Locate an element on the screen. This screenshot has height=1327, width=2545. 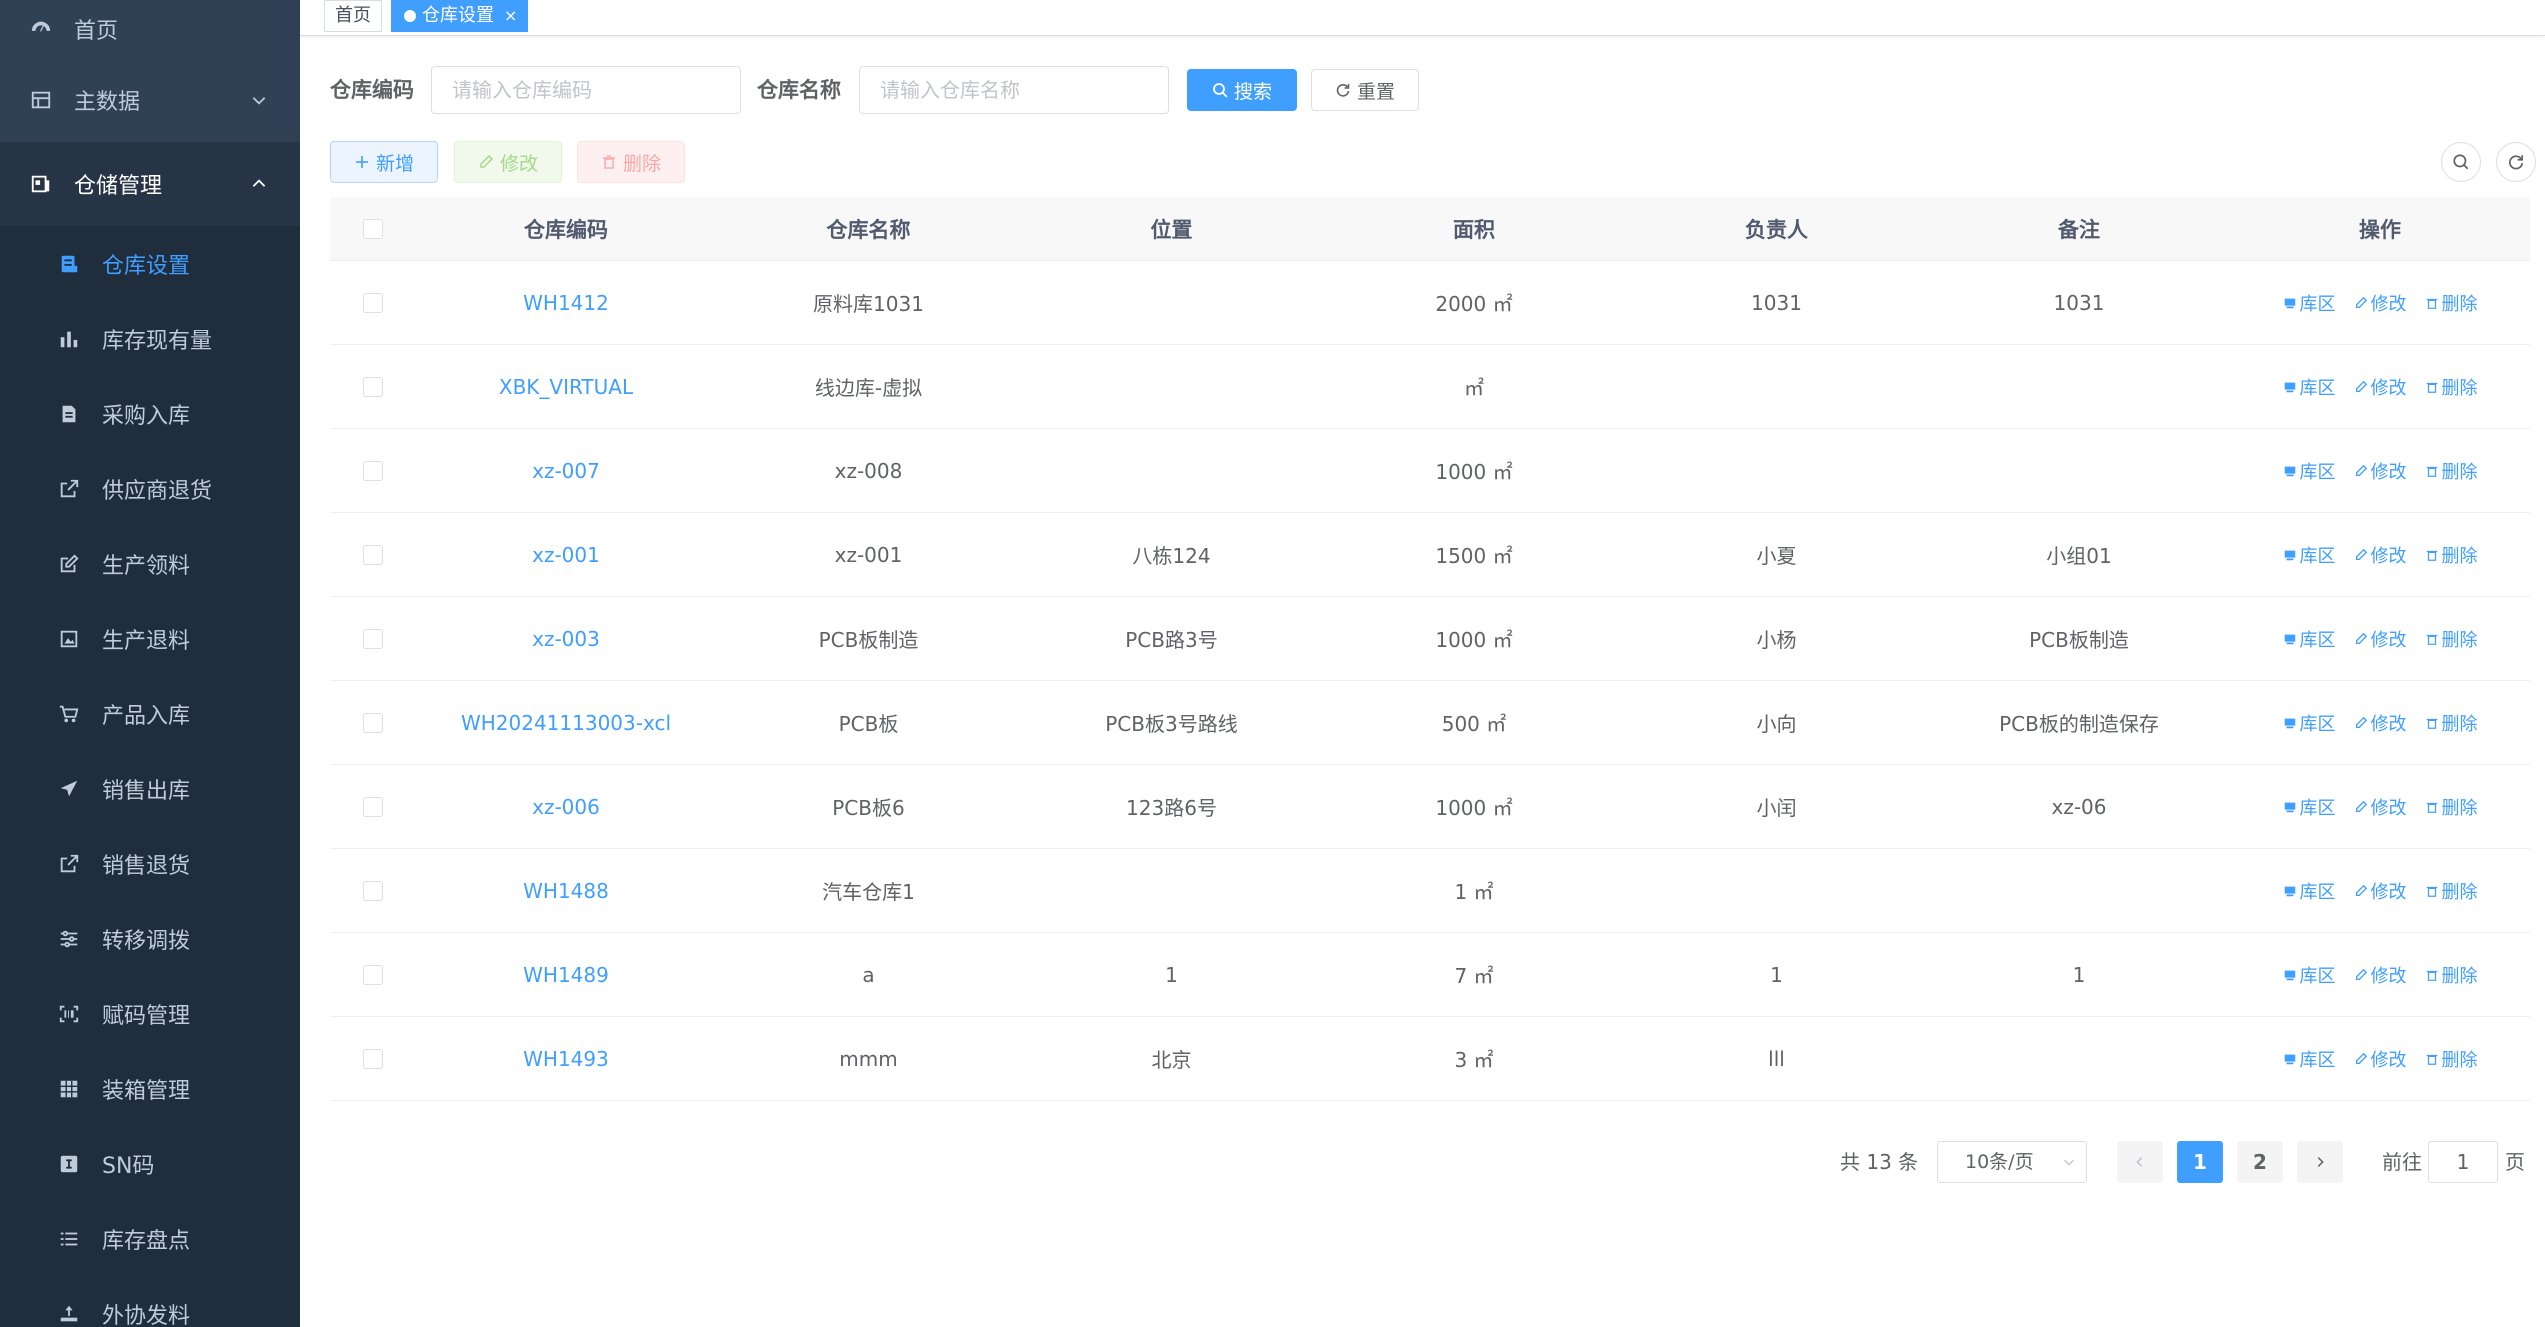
warehouse-icon is located at coordinates (2291, 387).